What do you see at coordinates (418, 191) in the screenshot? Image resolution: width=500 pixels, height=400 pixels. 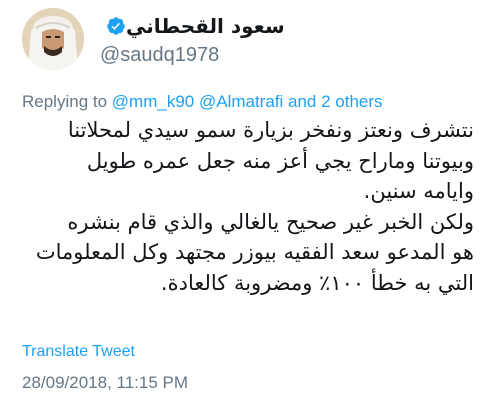 I see `tweet-text-line: وايامه سنين.` at bounding box center [418, 191].